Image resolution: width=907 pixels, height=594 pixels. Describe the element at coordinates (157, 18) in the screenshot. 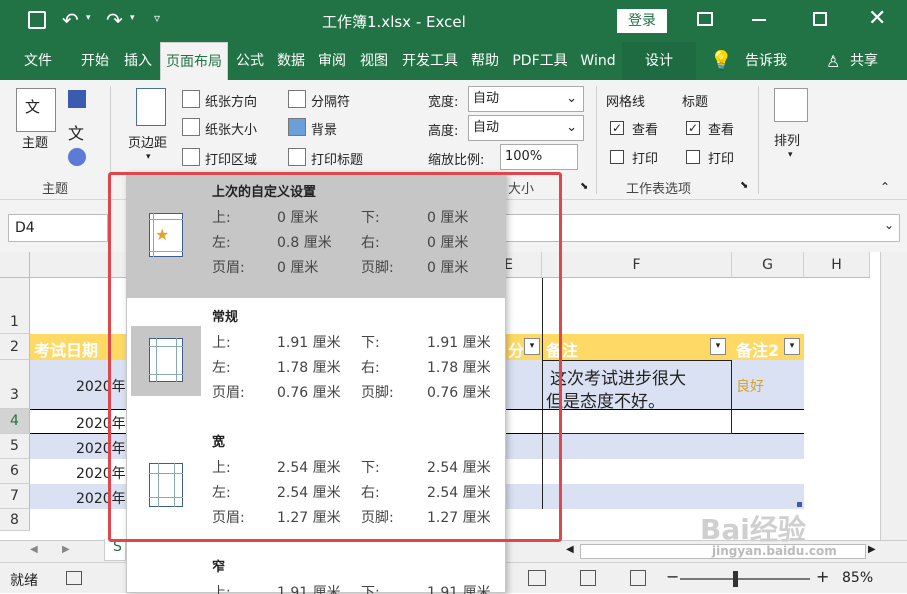

I see `customize-qat-icon: ▿` at that location.